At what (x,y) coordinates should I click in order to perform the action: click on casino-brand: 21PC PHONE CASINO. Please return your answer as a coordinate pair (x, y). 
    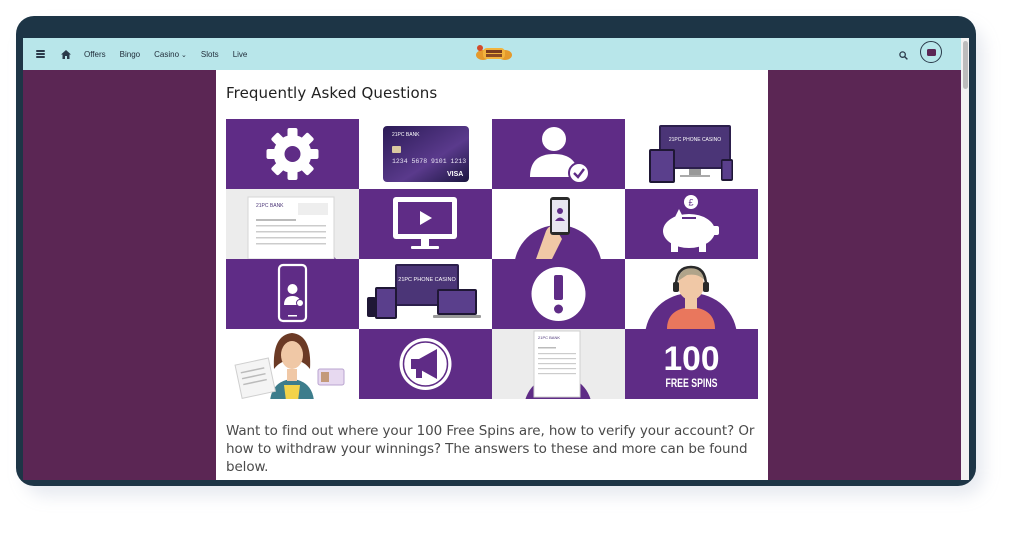
    Looking at the image, I should click on (427, 280).